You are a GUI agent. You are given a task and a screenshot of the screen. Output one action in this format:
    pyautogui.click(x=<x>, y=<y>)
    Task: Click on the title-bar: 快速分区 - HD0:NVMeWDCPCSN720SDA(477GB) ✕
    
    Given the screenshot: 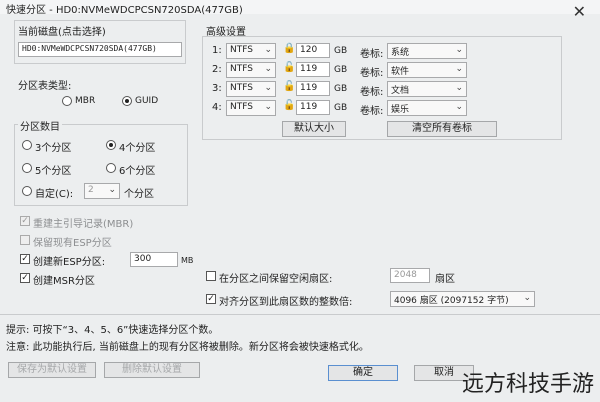 What is the action you would take?
    pyautogui.click(x=300, y=10)
    